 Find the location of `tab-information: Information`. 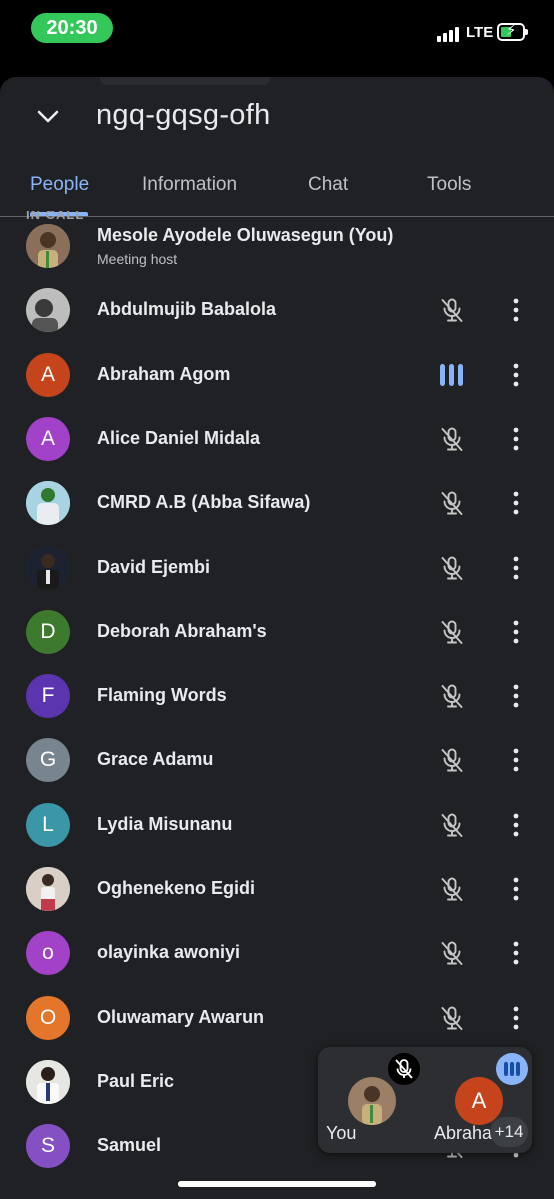

tab-information: Information is located at coordinates (189, 185).